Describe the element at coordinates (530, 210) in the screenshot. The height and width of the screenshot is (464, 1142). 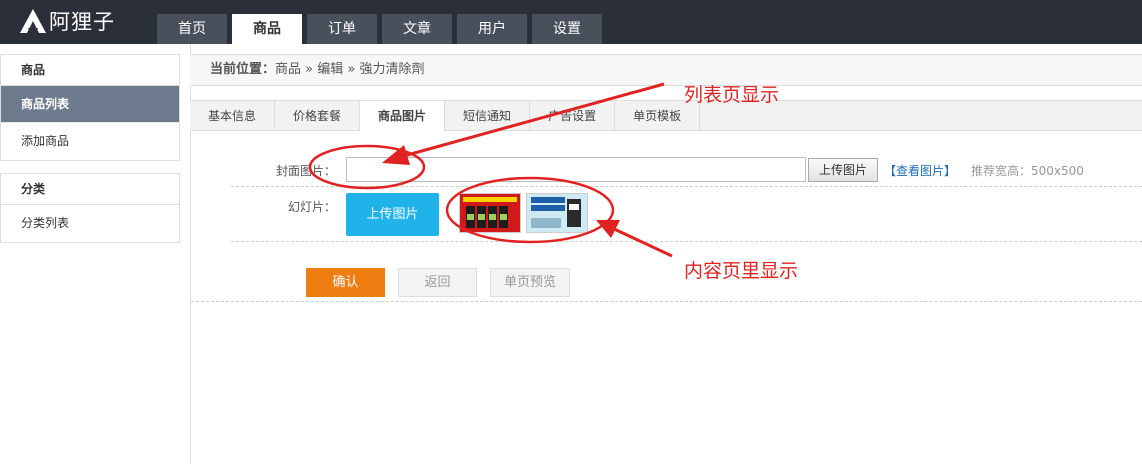
I see `slides-highlight-circle` at that location.